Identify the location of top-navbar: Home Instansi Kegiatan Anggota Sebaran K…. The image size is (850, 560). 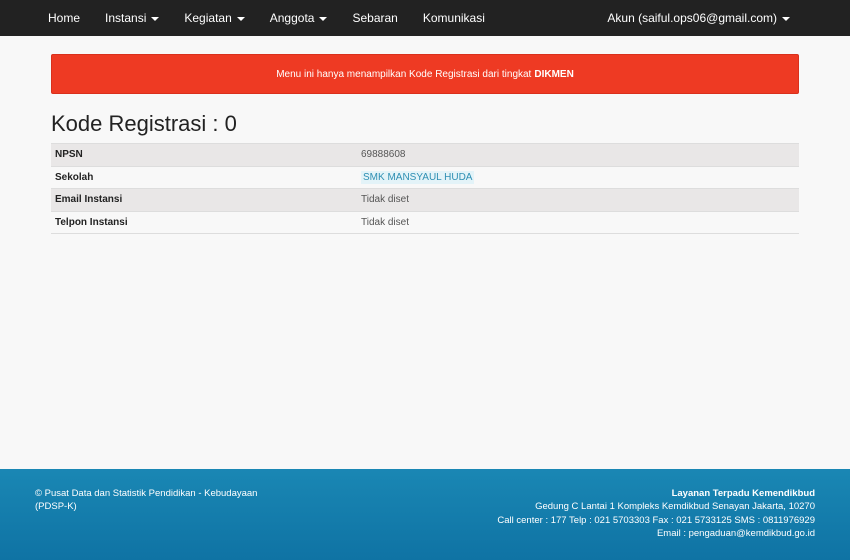
(425, 18).